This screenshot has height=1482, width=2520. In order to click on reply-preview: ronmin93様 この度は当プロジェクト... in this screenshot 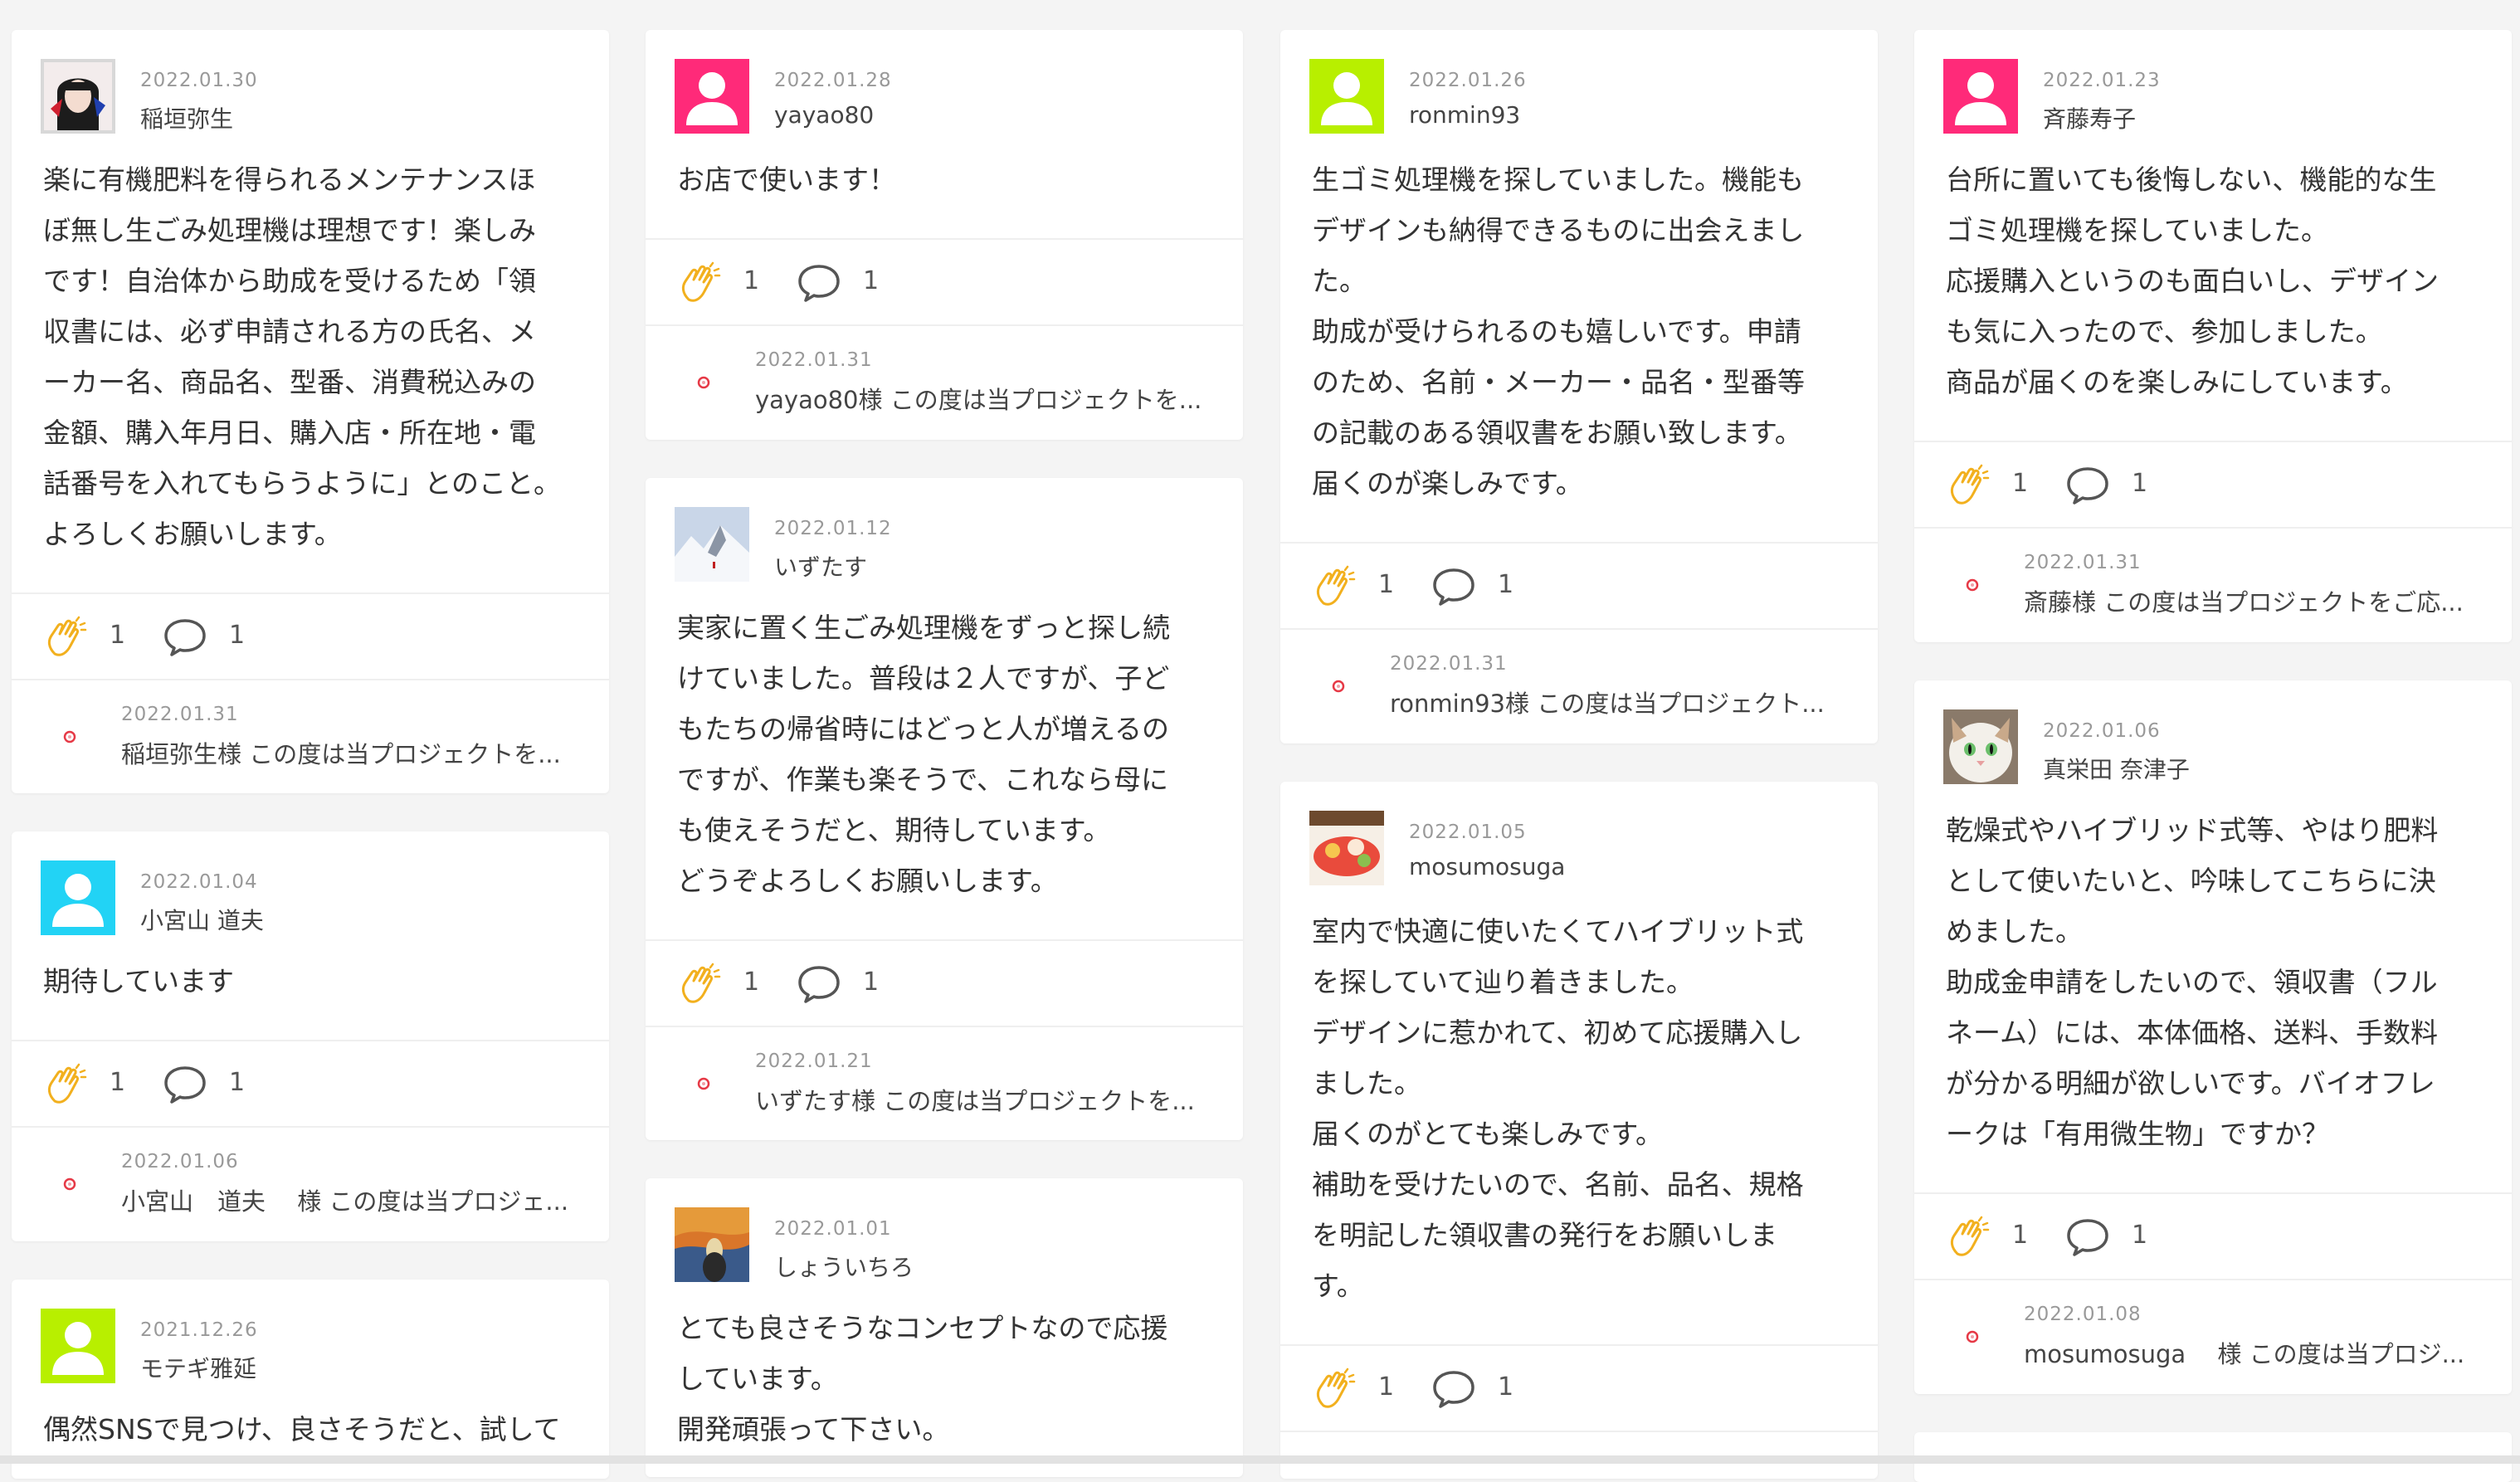, I will do `click(1607, 704)`.